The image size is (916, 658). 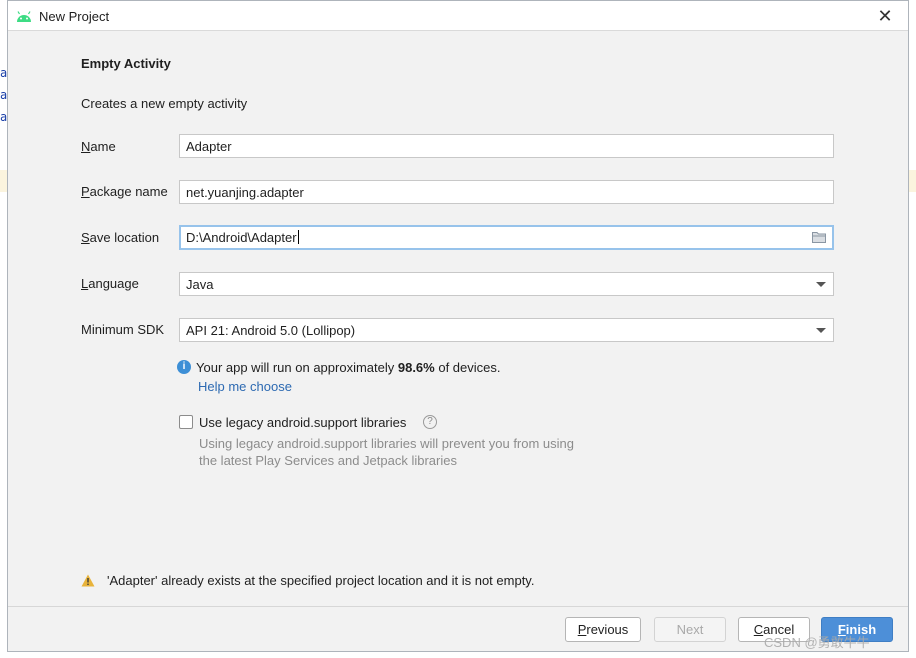 I want to click on csdn-watermark: CSDN @勇敢牛牛, so click(x=817, y=642).